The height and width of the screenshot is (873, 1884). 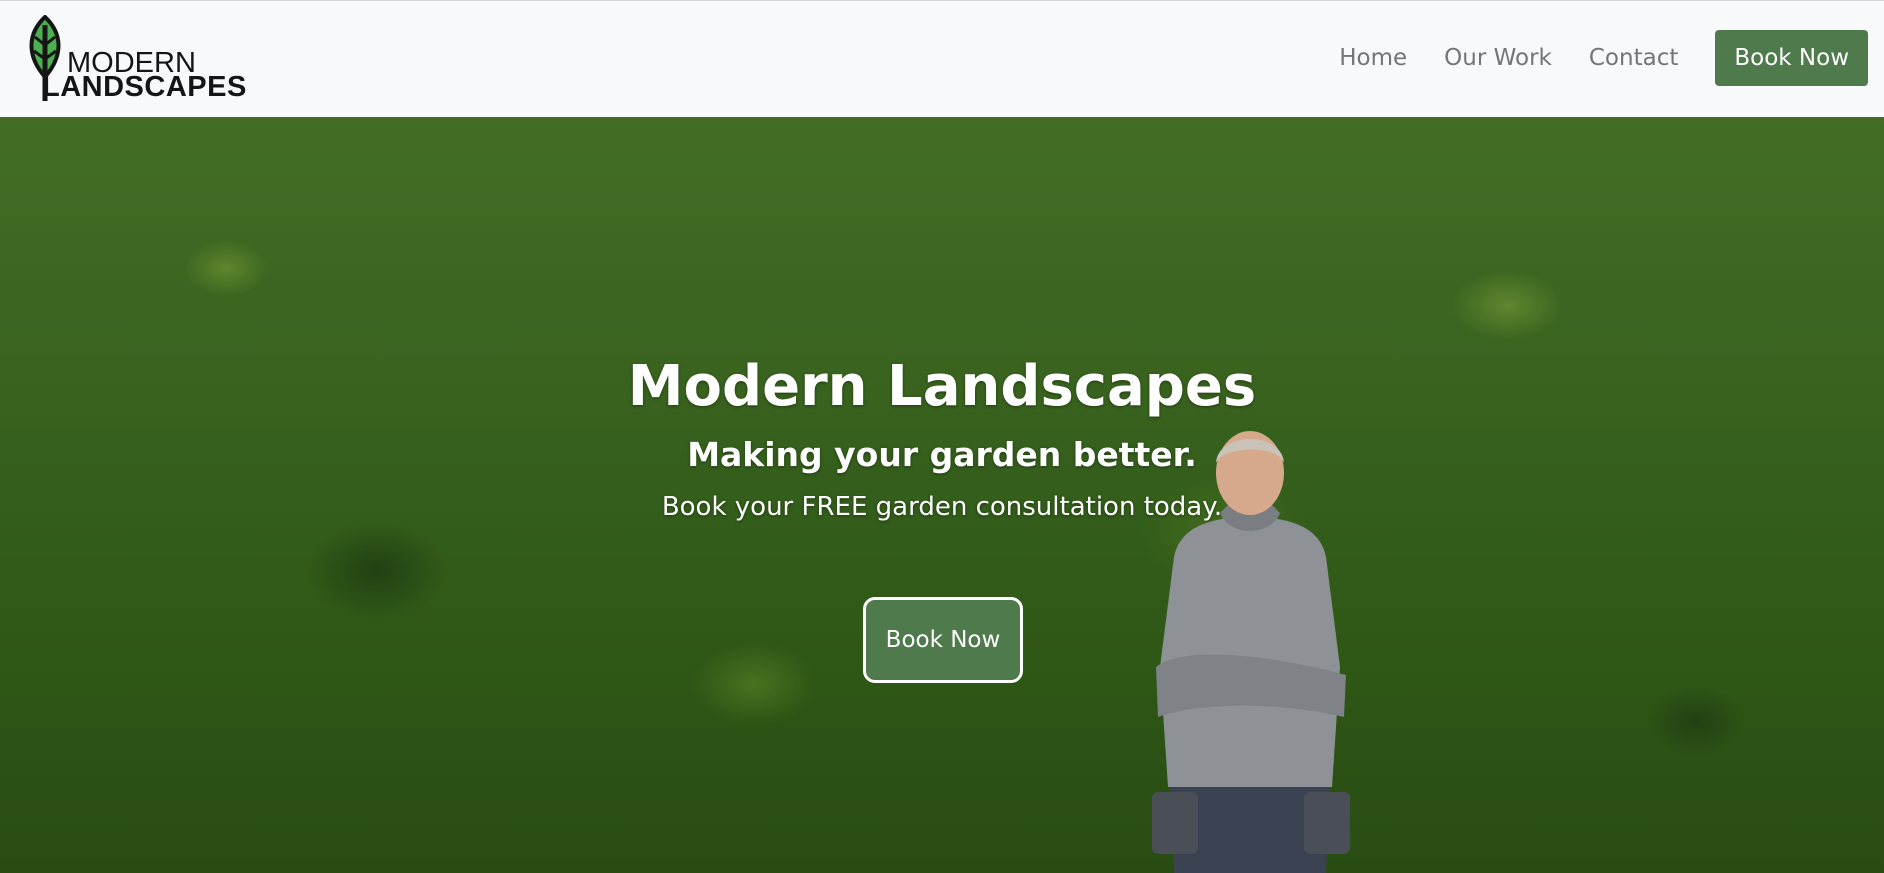 I want to click on main-nav: Home Our Work Contact Book Now, so click(x=1603, y=58).